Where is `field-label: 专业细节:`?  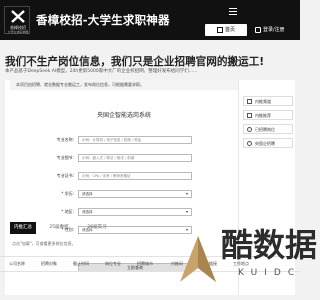
field-label: 专业细节: is located at coordinates (65, 157).